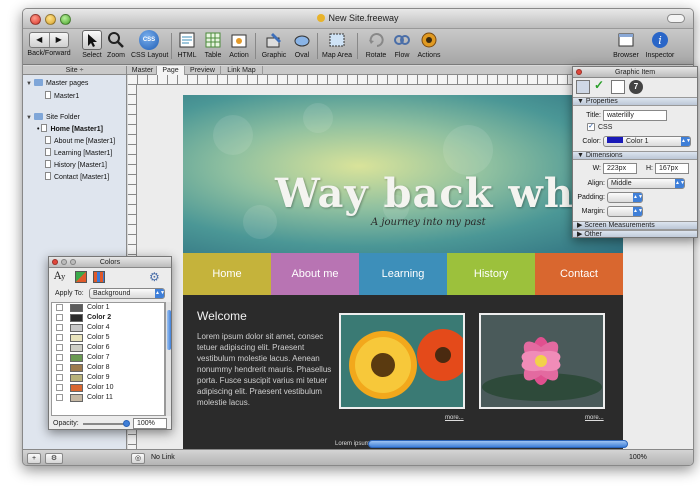  Describe the element at coordinates (57, 83) in the screenshot. I see `tree-master-pages: ▼ Master pages` at that location.